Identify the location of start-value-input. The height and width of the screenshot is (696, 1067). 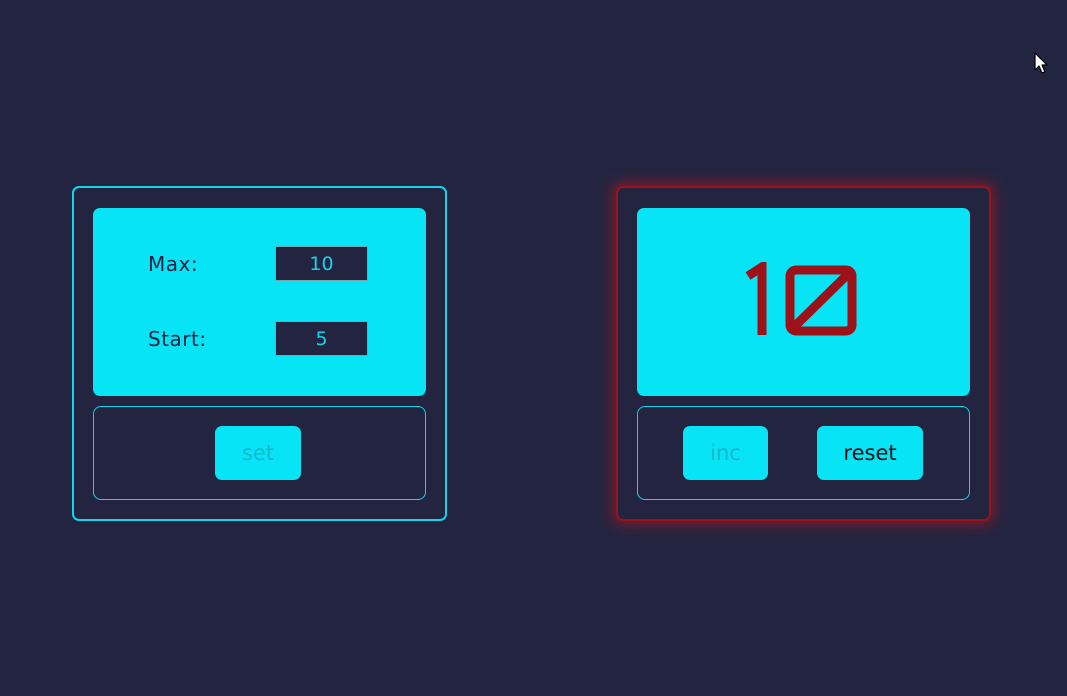
(321, 338).